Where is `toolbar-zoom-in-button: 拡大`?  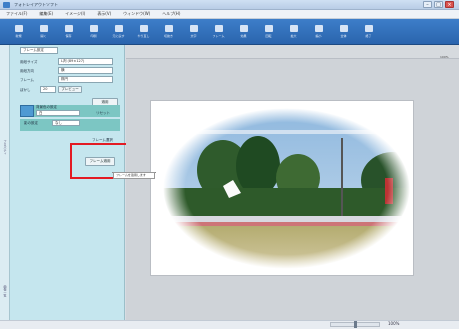
toolbar-zoom-in-button: 拡大 is located at coordinates (293, 32).